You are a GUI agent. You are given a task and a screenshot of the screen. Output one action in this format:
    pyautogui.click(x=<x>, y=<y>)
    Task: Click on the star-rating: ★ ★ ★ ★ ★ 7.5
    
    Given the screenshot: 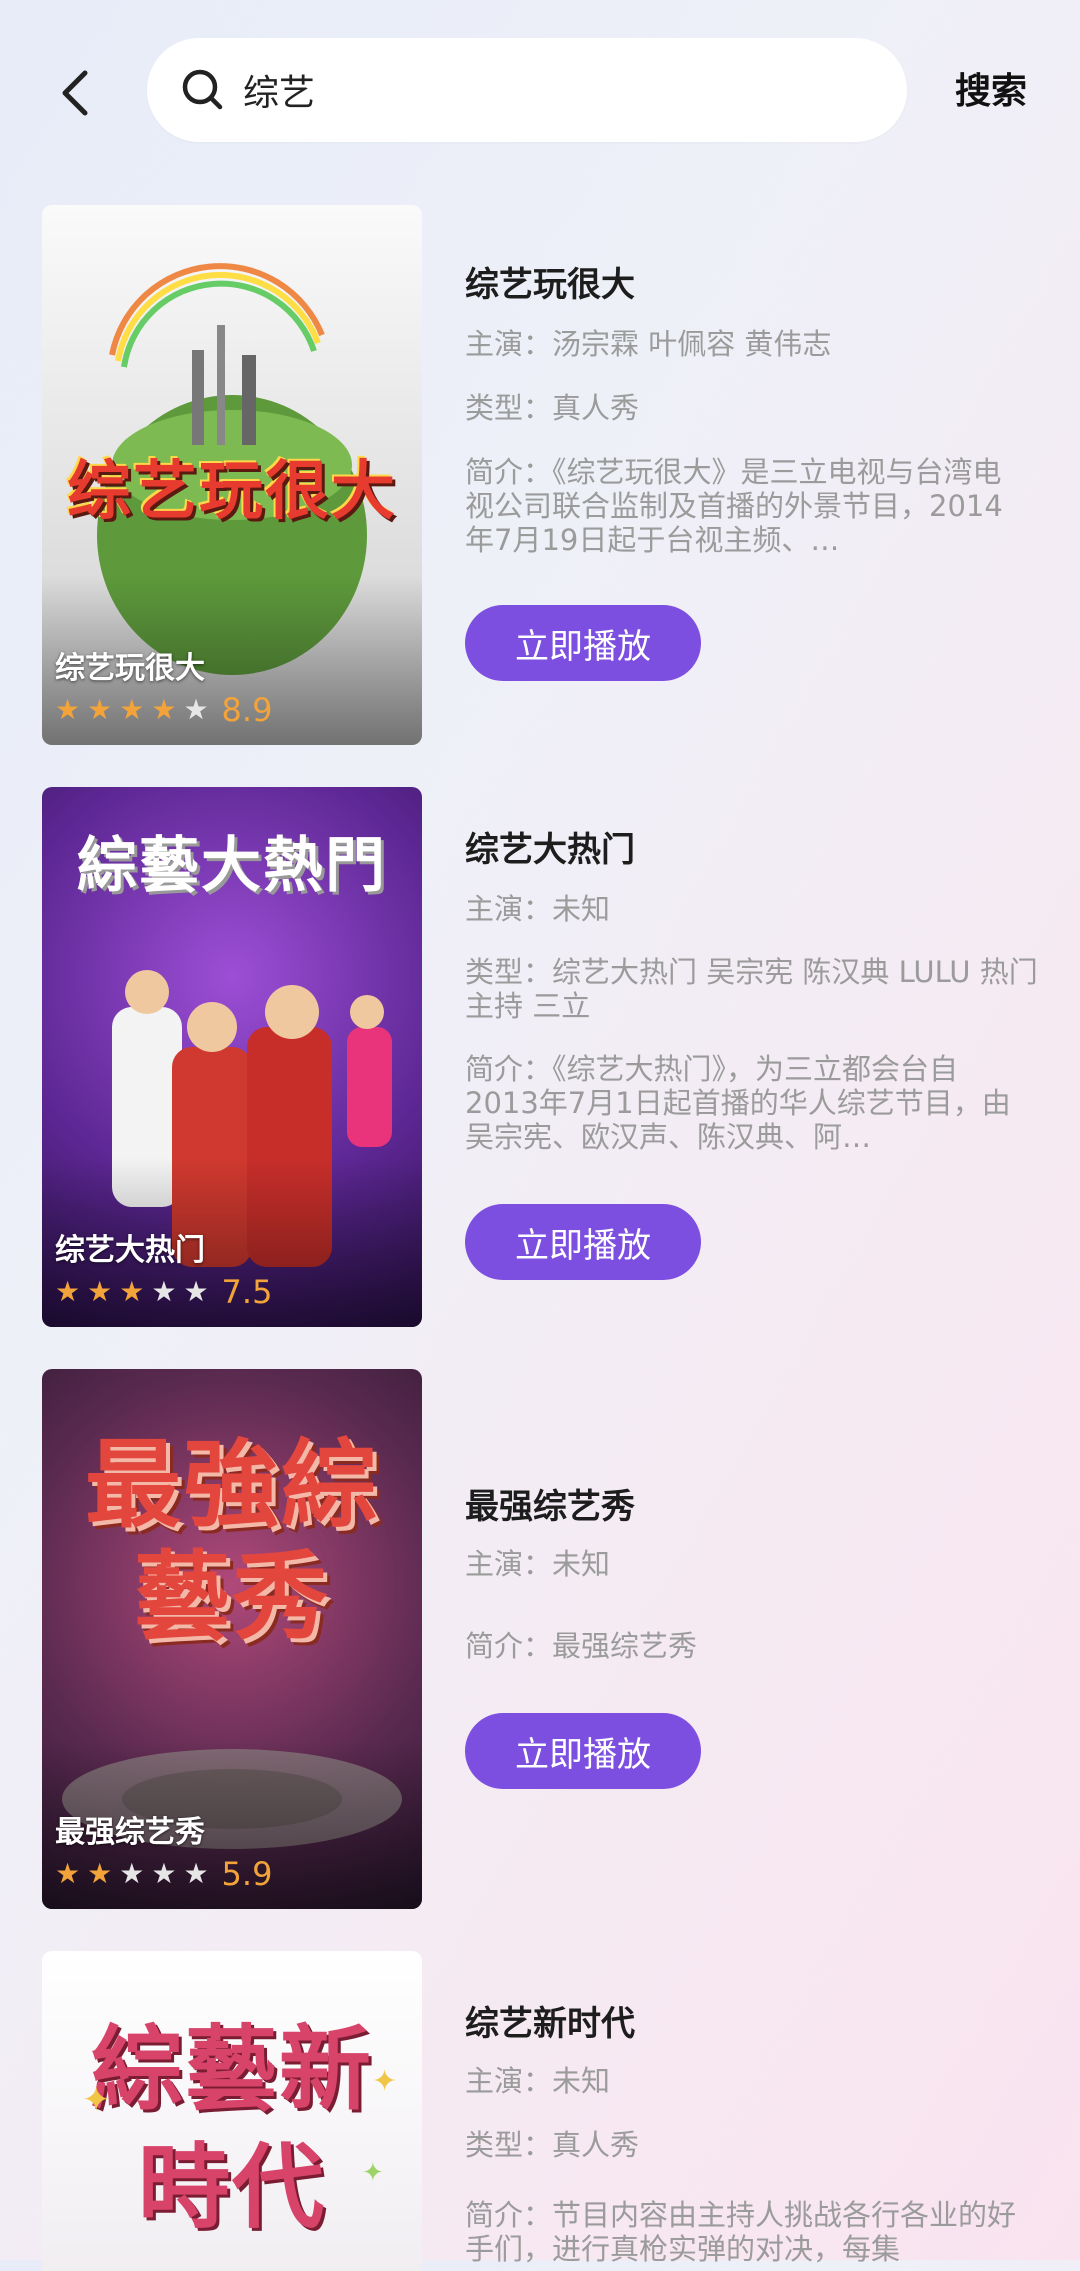 What is the action you would take?
    pyautogui.click(x=163, y=1292)
    